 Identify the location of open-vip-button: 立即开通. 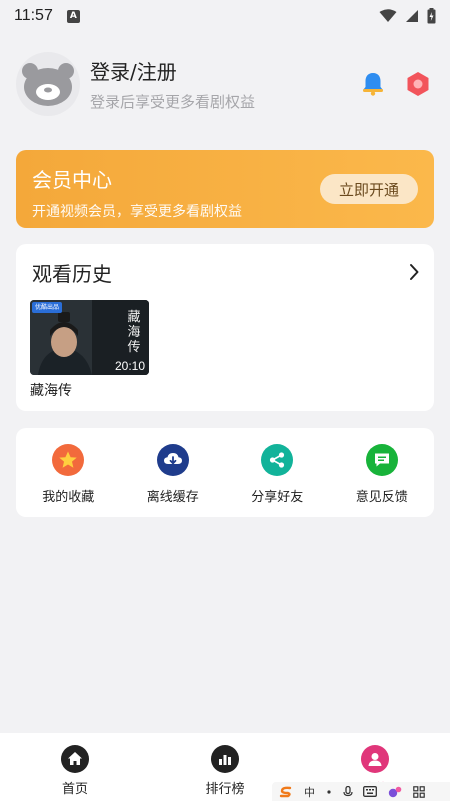
(369, 189).